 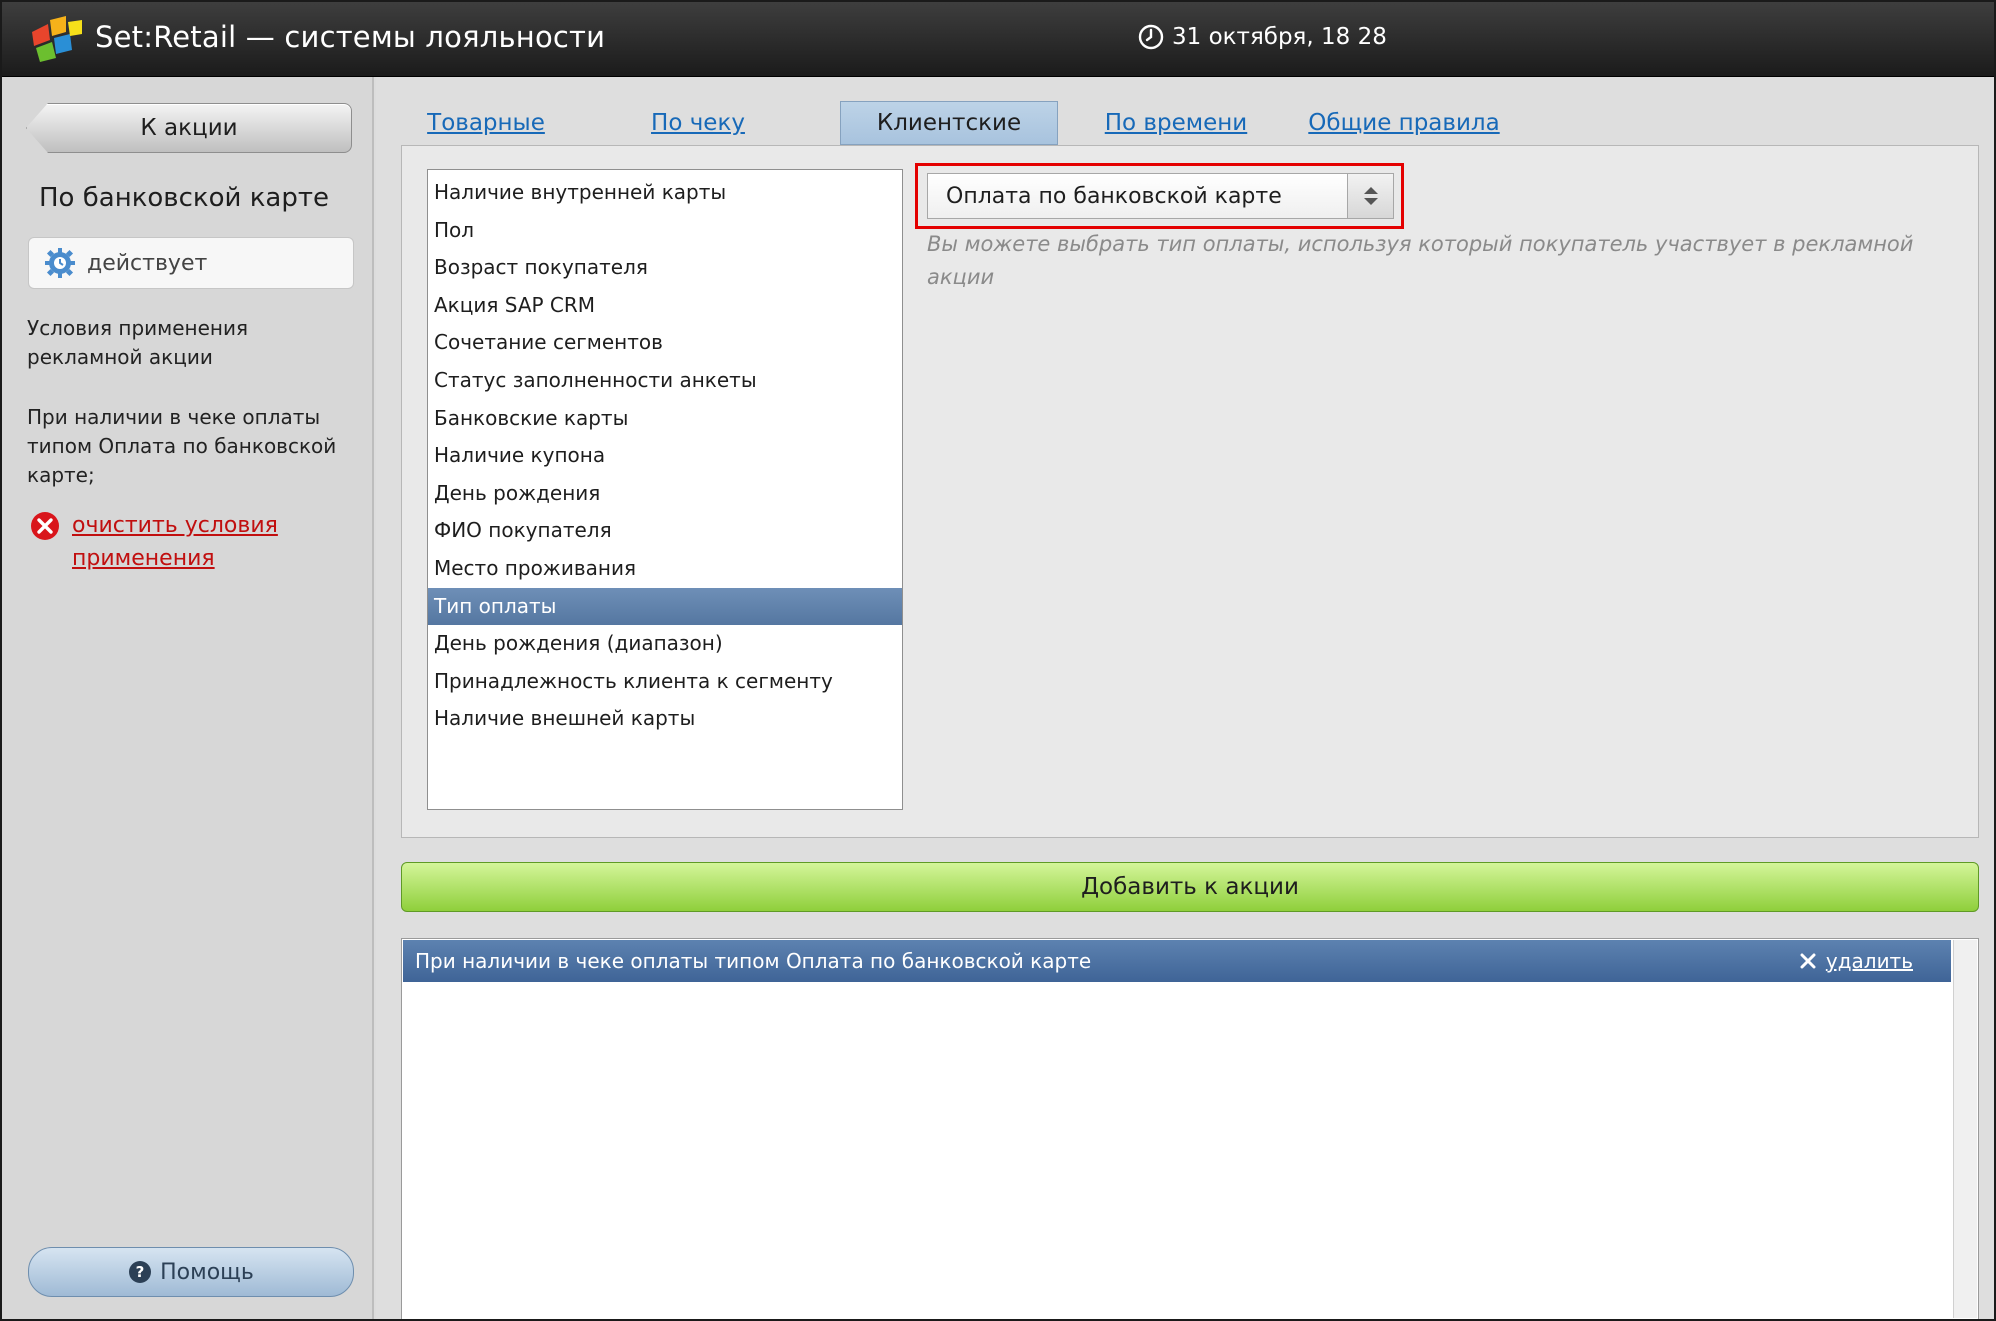 What do you see at coordinates (665, 456) in the screenshot?
I see `list-item: Наличие купона` at bounding box center [665, 456].